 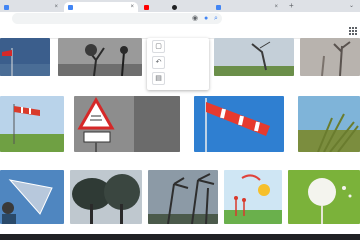 I want to click on dark-icon, so click(x=174, y=7).